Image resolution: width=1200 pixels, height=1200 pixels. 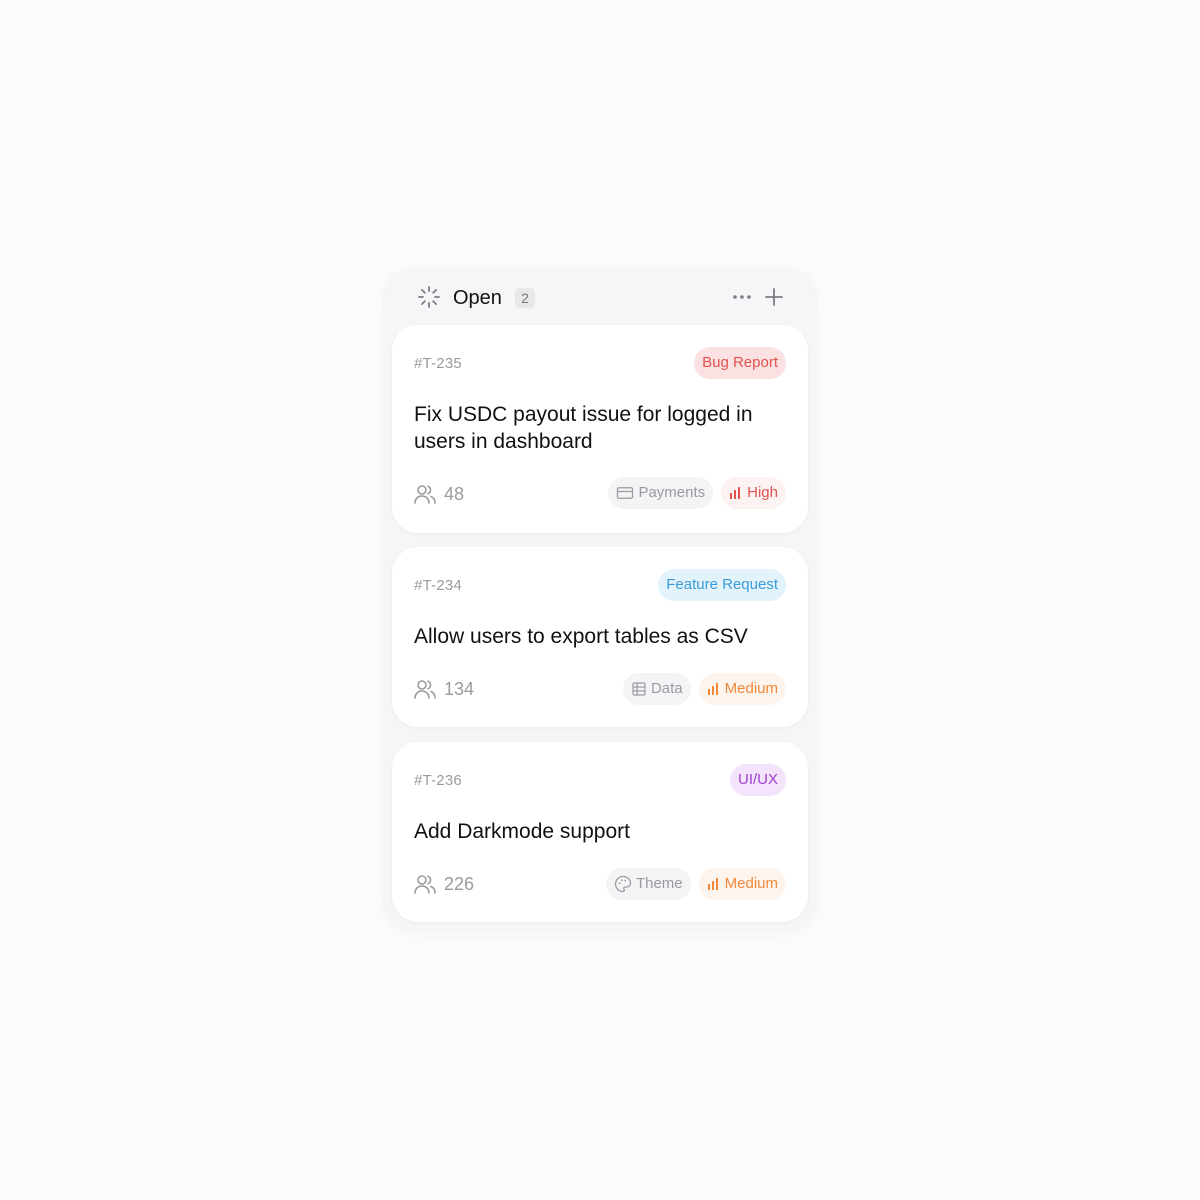 I want to click on column-count-badge: 2, so click(x=525, y=298).